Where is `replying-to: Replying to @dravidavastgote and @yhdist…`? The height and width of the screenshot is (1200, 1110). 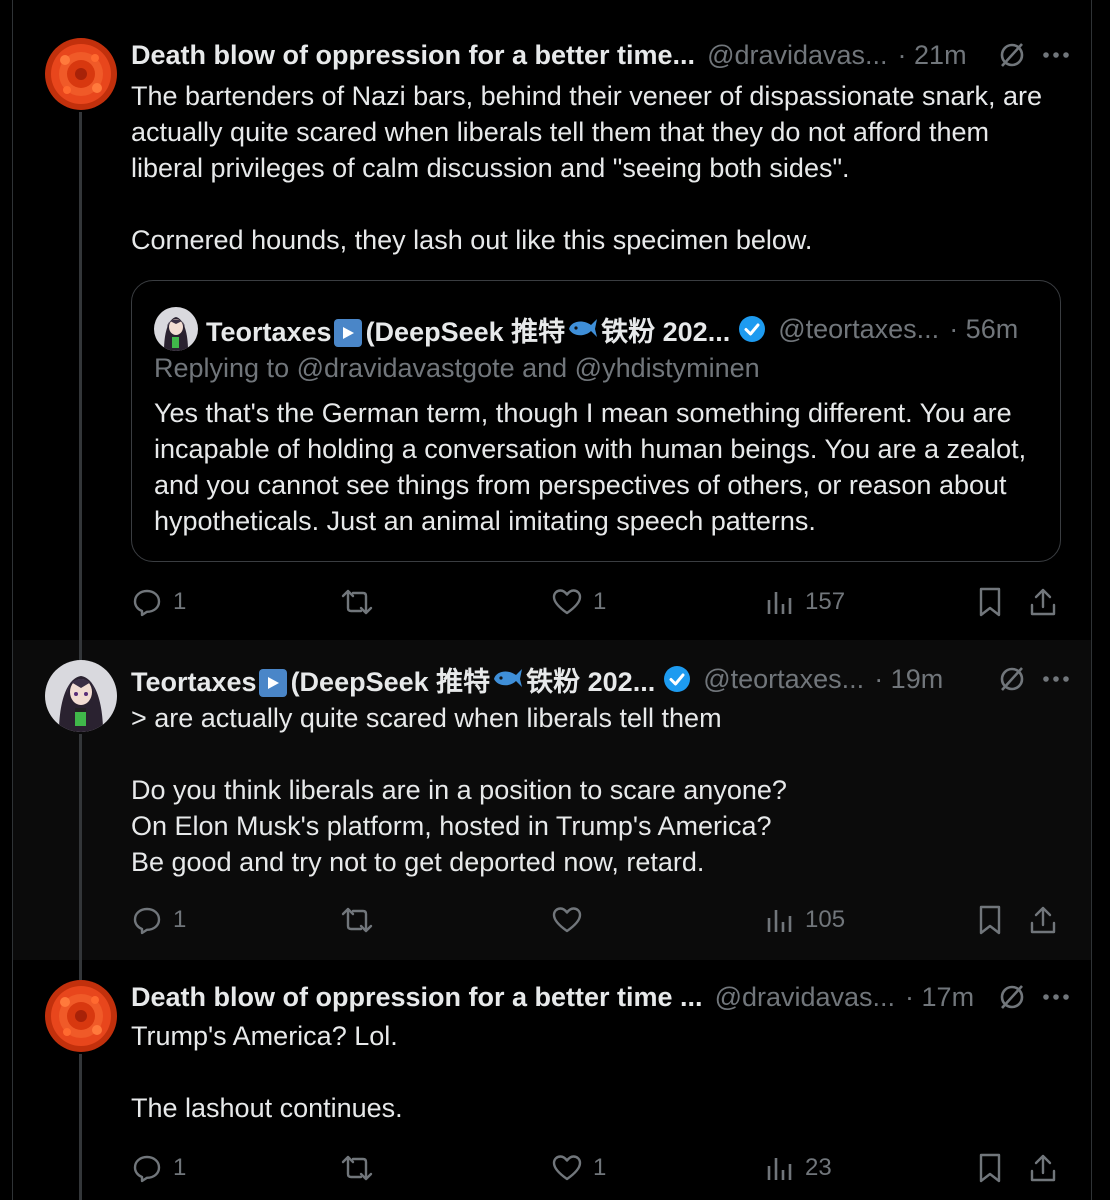 replying-to: Replying to @dravidavastgote and @yhdist… is located at coordinates (457, 368).